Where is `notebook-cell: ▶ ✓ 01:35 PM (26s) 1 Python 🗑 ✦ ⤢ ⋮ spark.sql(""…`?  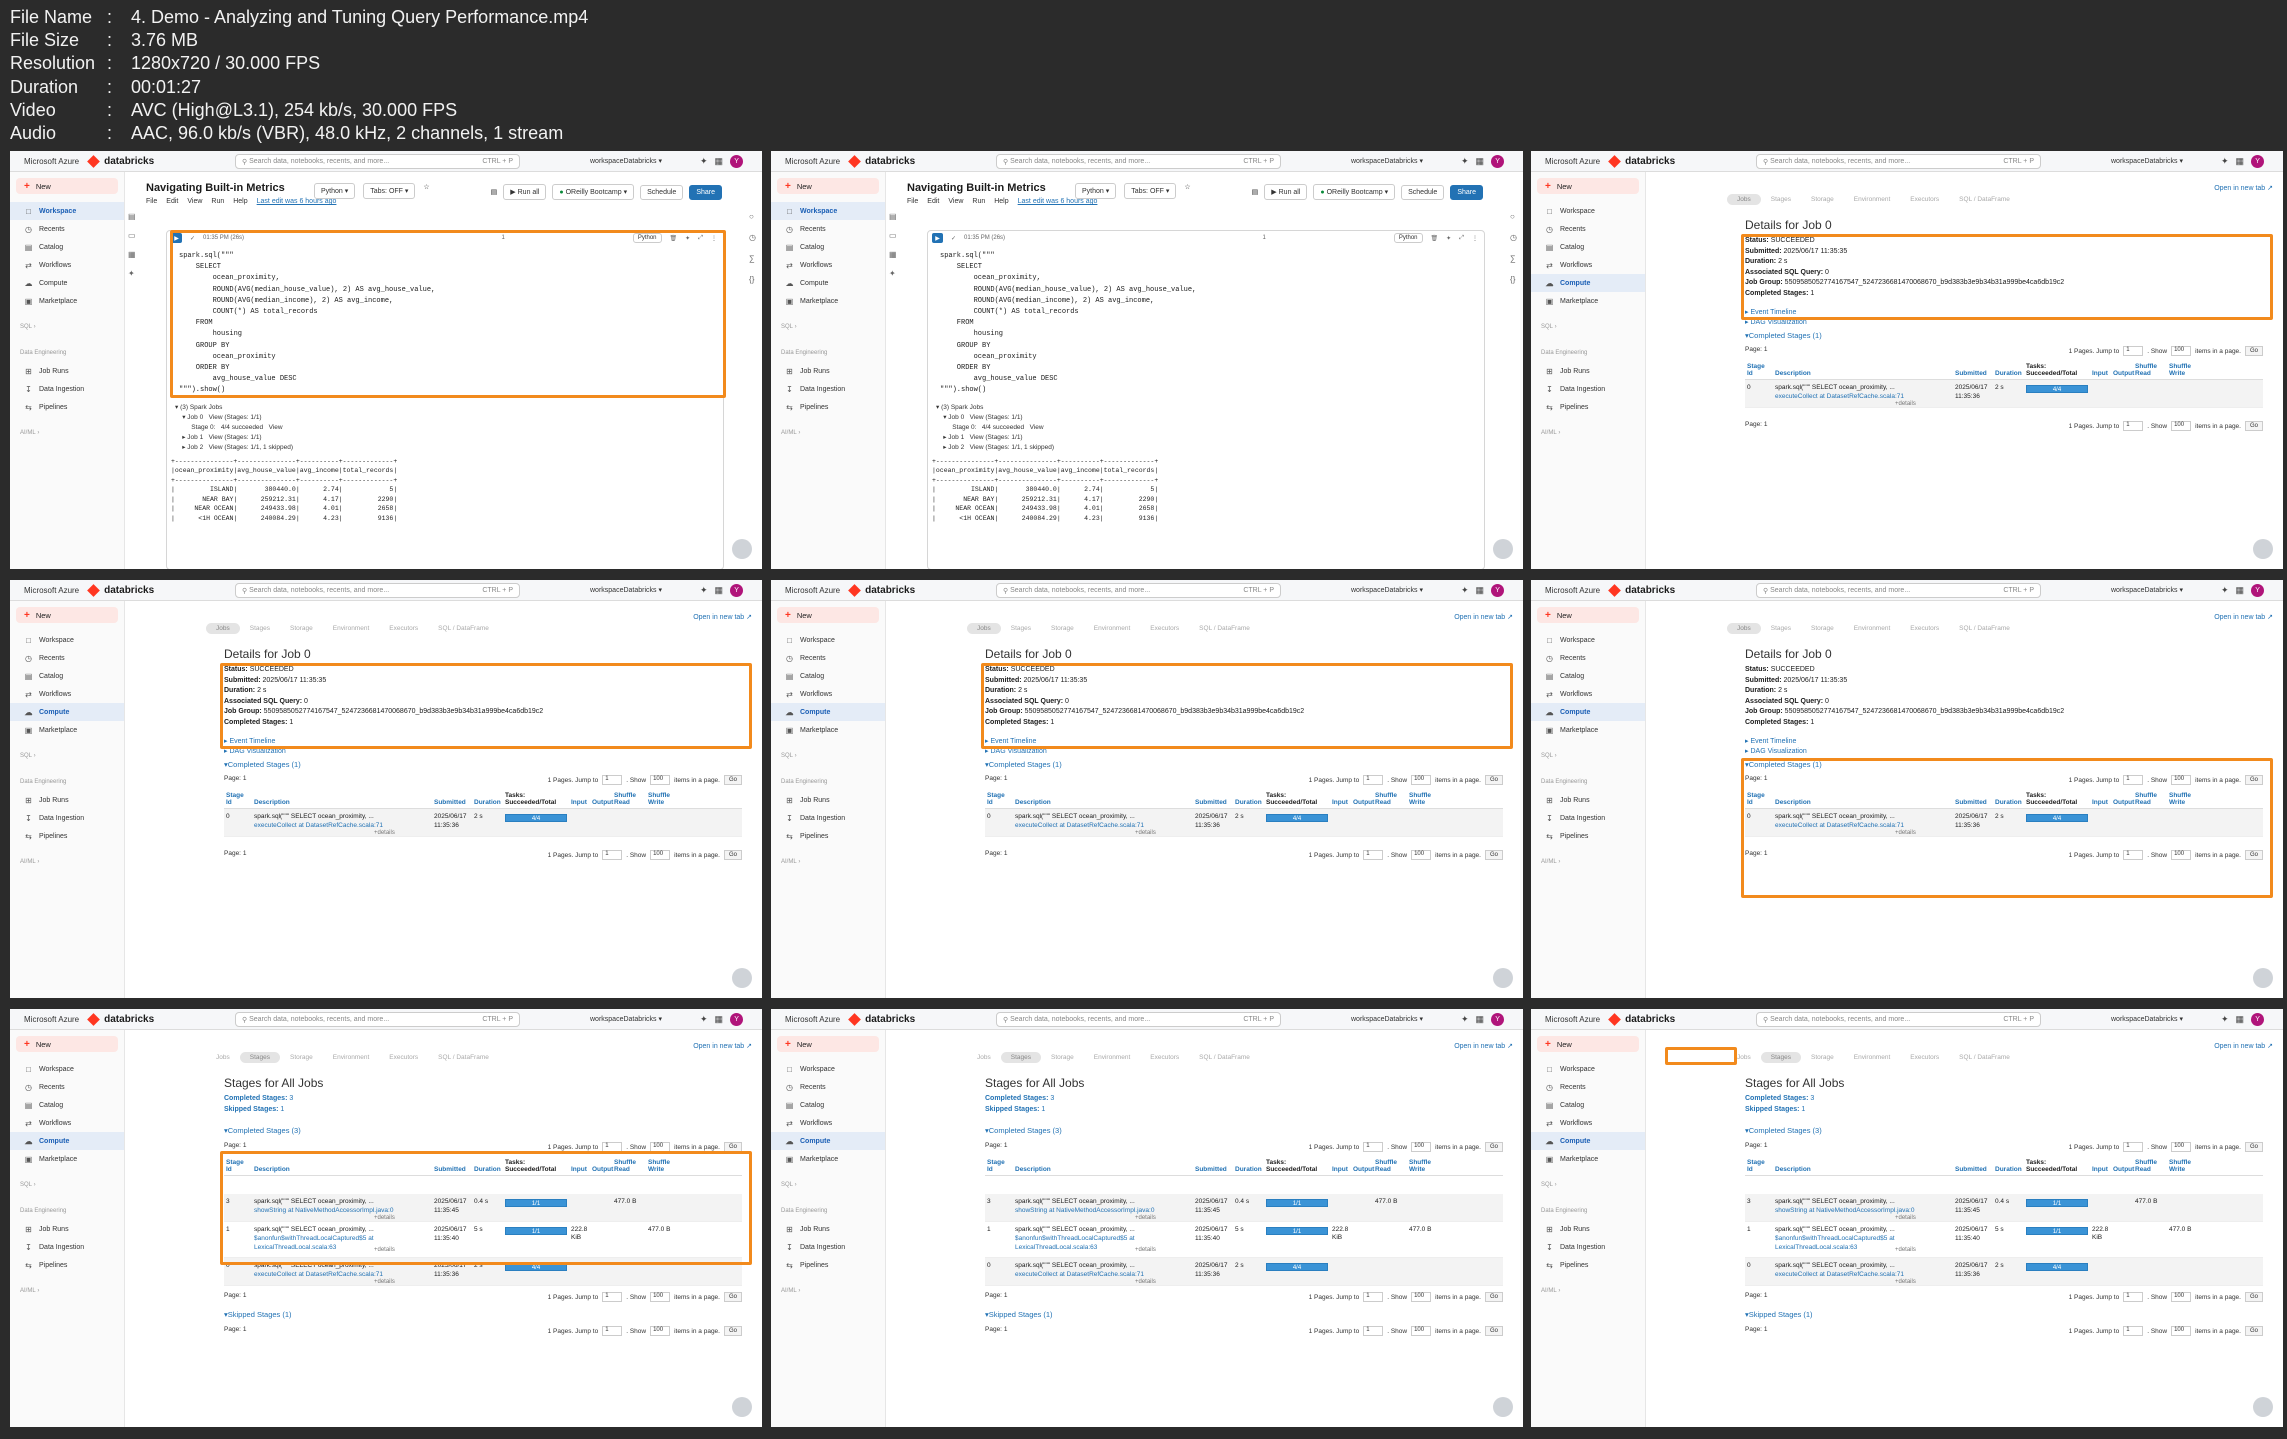
notebook-cell: ▶ ✓ 01:35 PM (26s) 1 Python 🗑 ✦ ⤢ ⋮ spark.sql(""… is located at coordinates (1206, 399).